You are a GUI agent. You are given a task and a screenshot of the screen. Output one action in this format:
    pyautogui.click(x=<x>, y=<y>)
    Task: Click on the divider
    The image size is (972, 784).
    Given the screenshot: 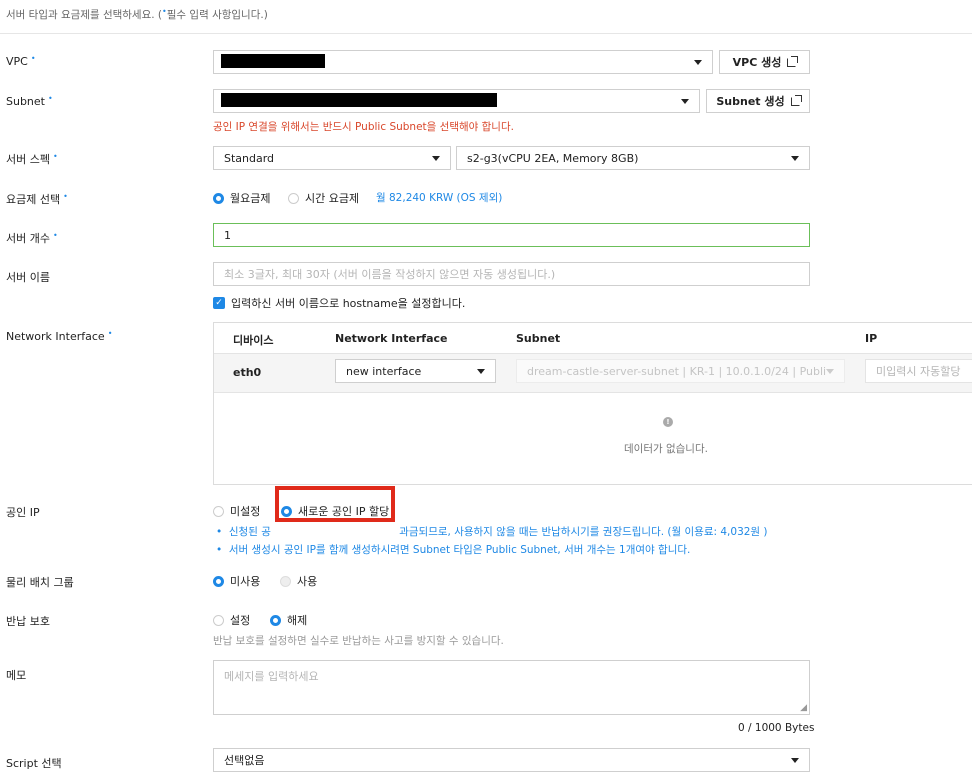 What is the action you would take?
    pyautogui.click(x=486, y=33)
    